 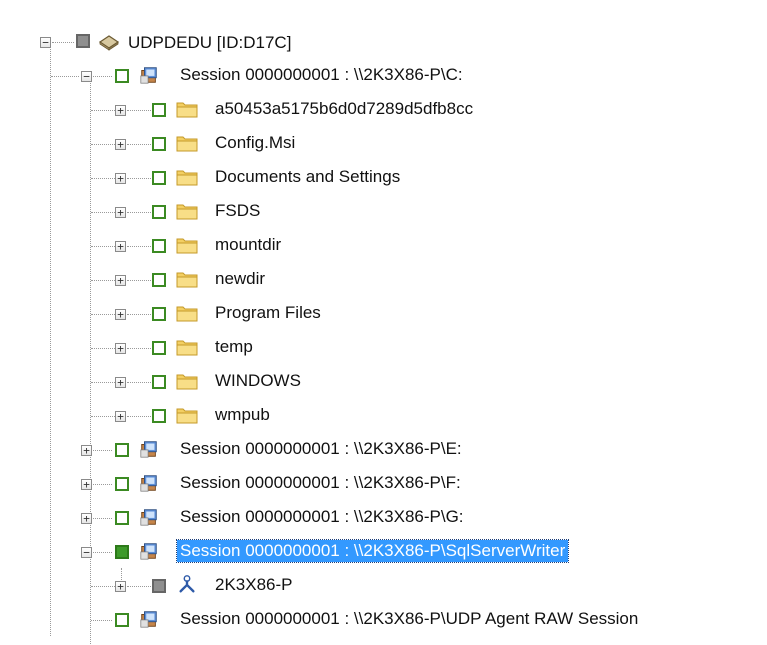 I want to click on session-label: Session 0000000001 : \\2K3X86-P\E:, so click(x=321, y=448).